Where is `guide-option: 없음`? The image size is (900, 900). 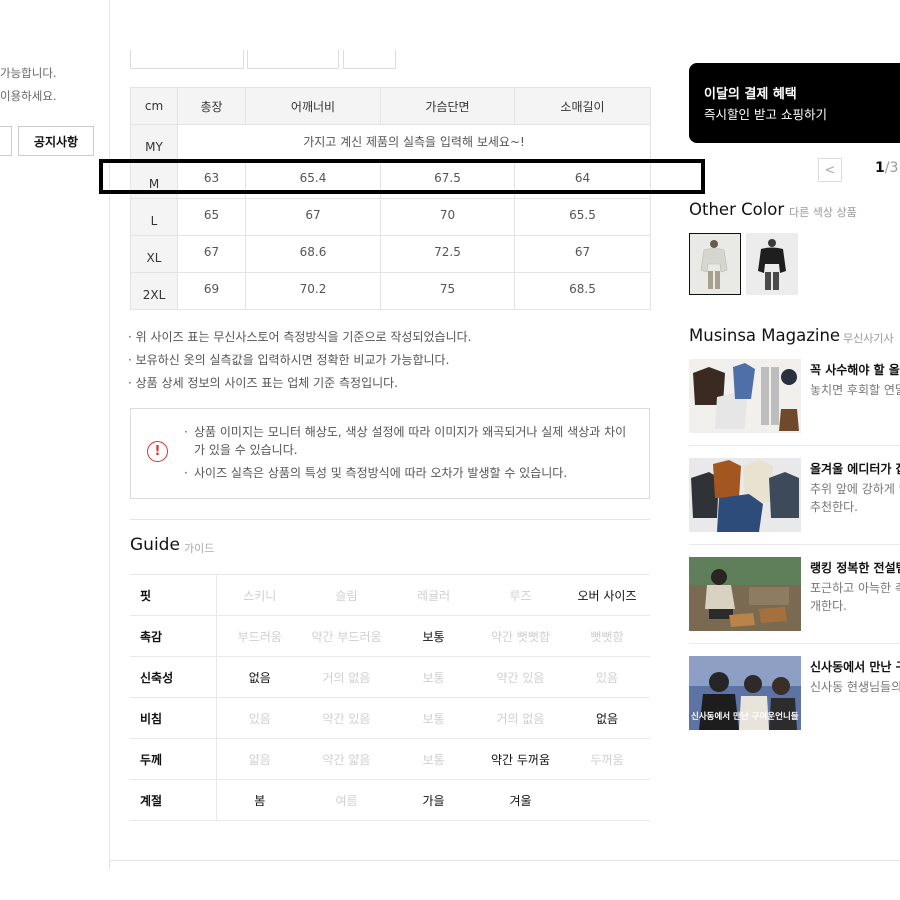 guide-option: 없음 is located at coordinates (259, 677).